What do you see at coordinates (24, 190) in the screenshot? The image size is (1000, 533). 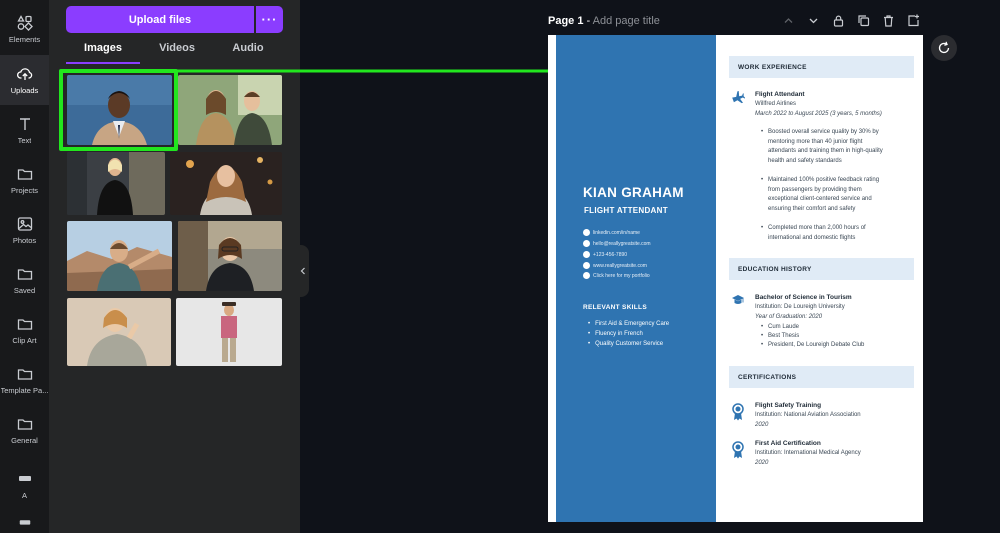 I see `rail-label: Projects` at bounding box center [24, 190].